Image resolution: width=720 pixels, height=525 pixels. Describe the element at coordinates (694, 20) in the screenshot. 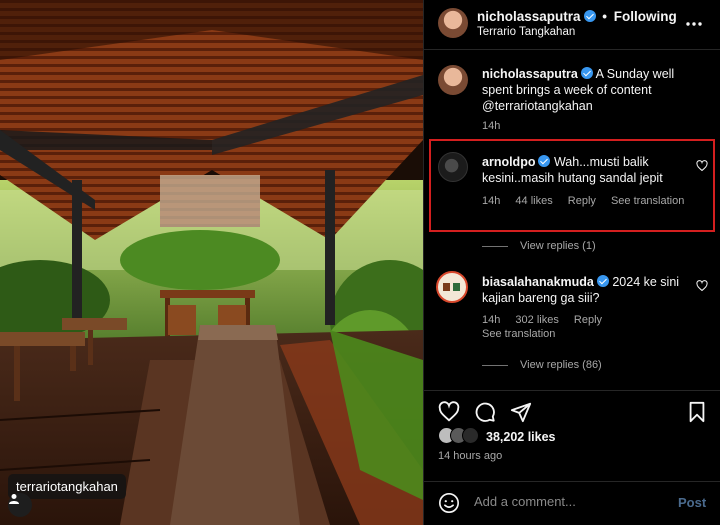

I see `more-options-button` at that location.